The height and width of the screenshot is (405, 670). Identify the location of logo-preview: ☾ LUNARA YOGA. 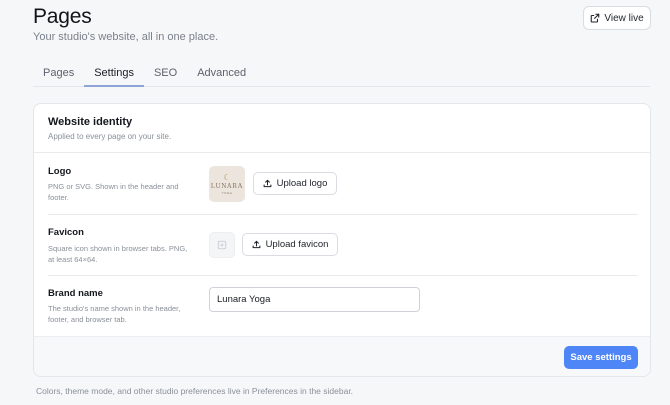
(227, 184).